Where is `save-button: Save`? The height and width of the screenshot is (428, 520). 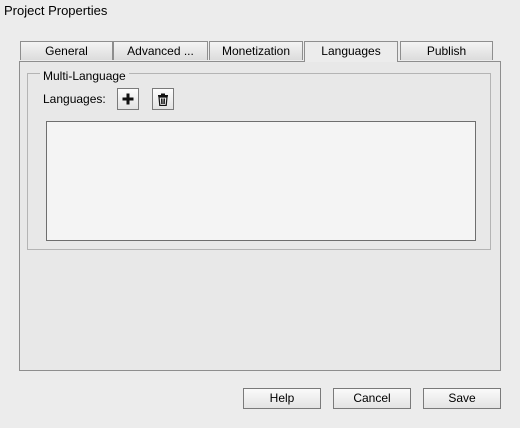 save-button: Save is located at coordinates (462, 398).